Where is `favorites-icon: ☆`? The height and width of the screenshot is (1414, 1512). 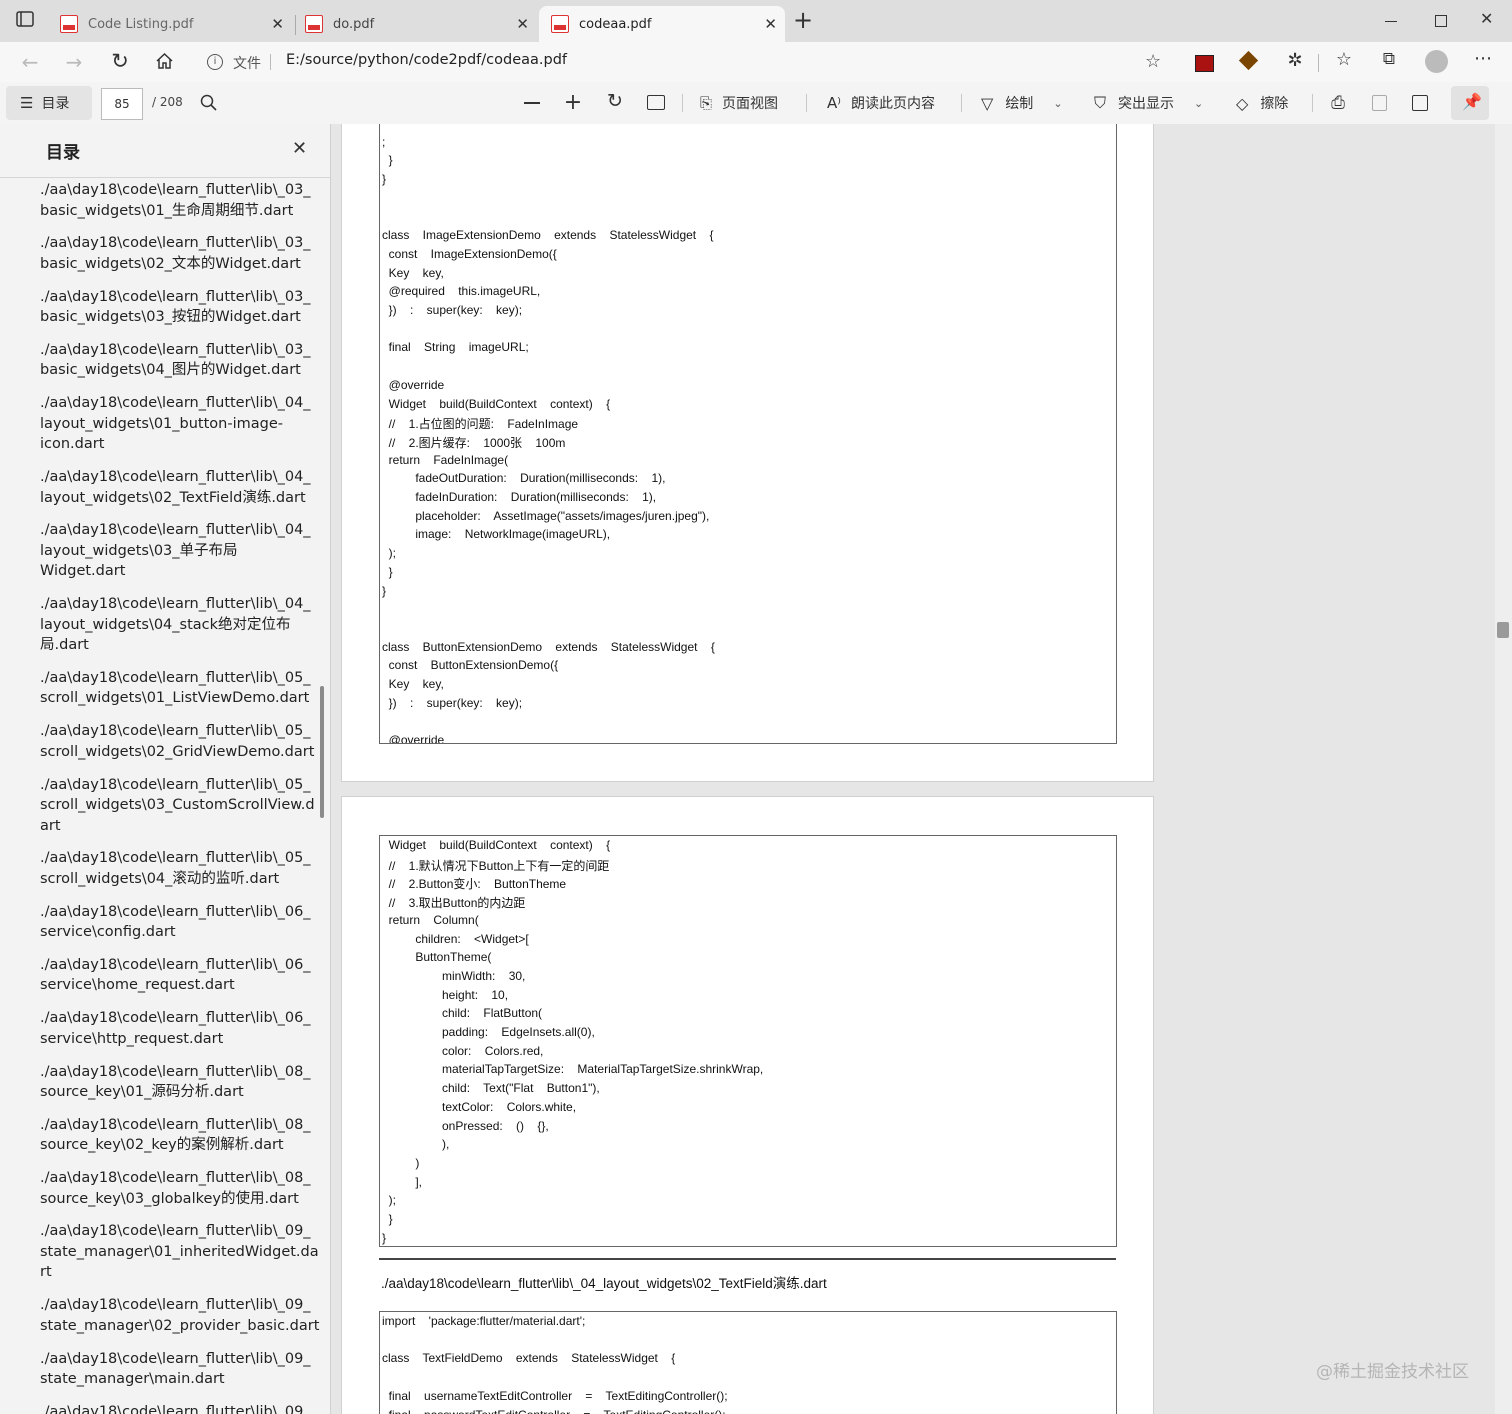 favorites-icon: ☆ is located at coordinates (1344, 59).